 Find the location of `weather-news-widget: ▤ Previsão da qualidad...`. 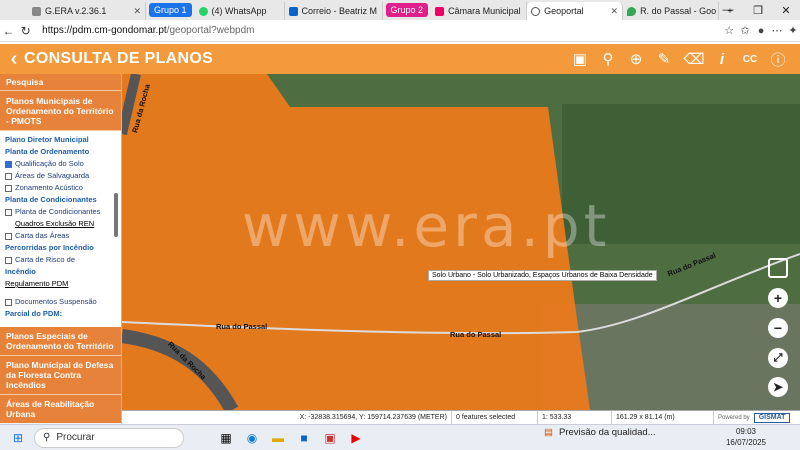

weather-news-widget: ▤ Previsão da qualidad... is located at coordinates (600, 432).